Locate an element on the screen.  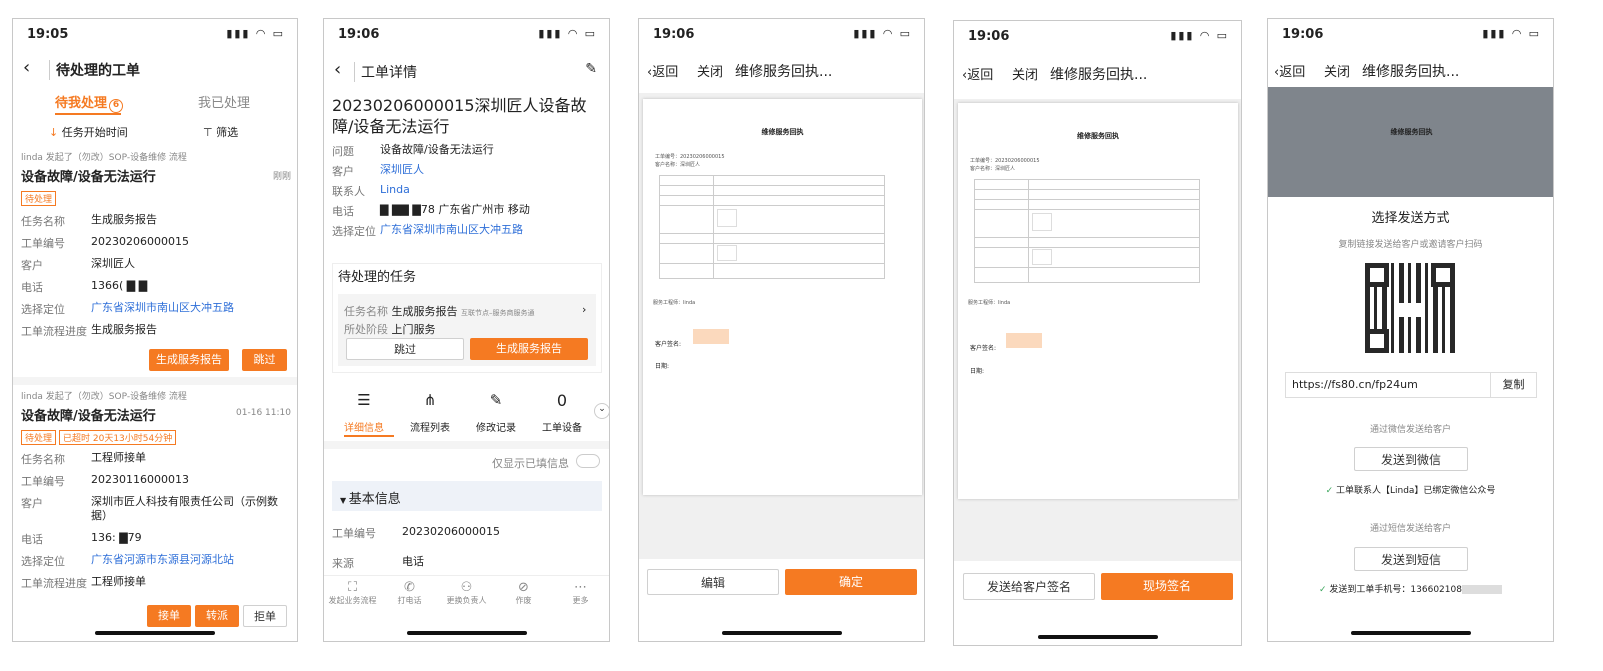
field-row: 工单编号 20230206000015 is located at coordinates (105, 242).